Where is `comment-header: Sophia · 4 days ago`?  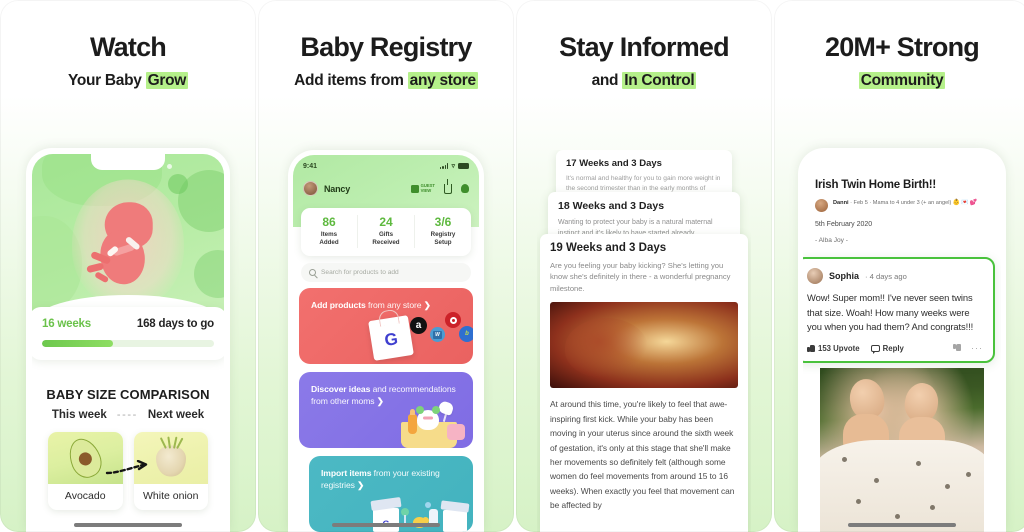 comment-header: Sophia · 4 days ago is located at coordinates (895, 276).